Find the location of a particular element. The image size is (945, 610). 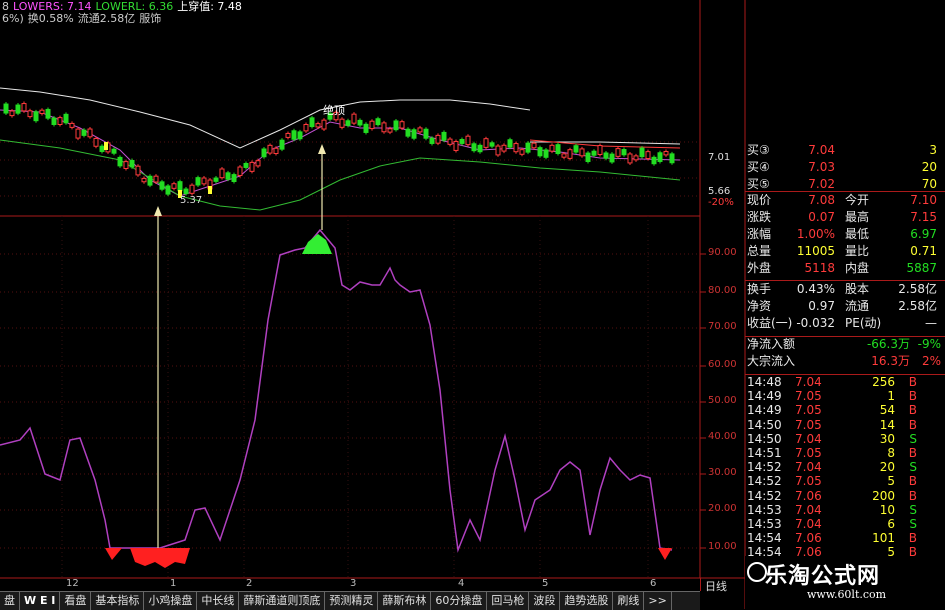

price-axis-label: 7.01 is located at coordinates (719, 157).